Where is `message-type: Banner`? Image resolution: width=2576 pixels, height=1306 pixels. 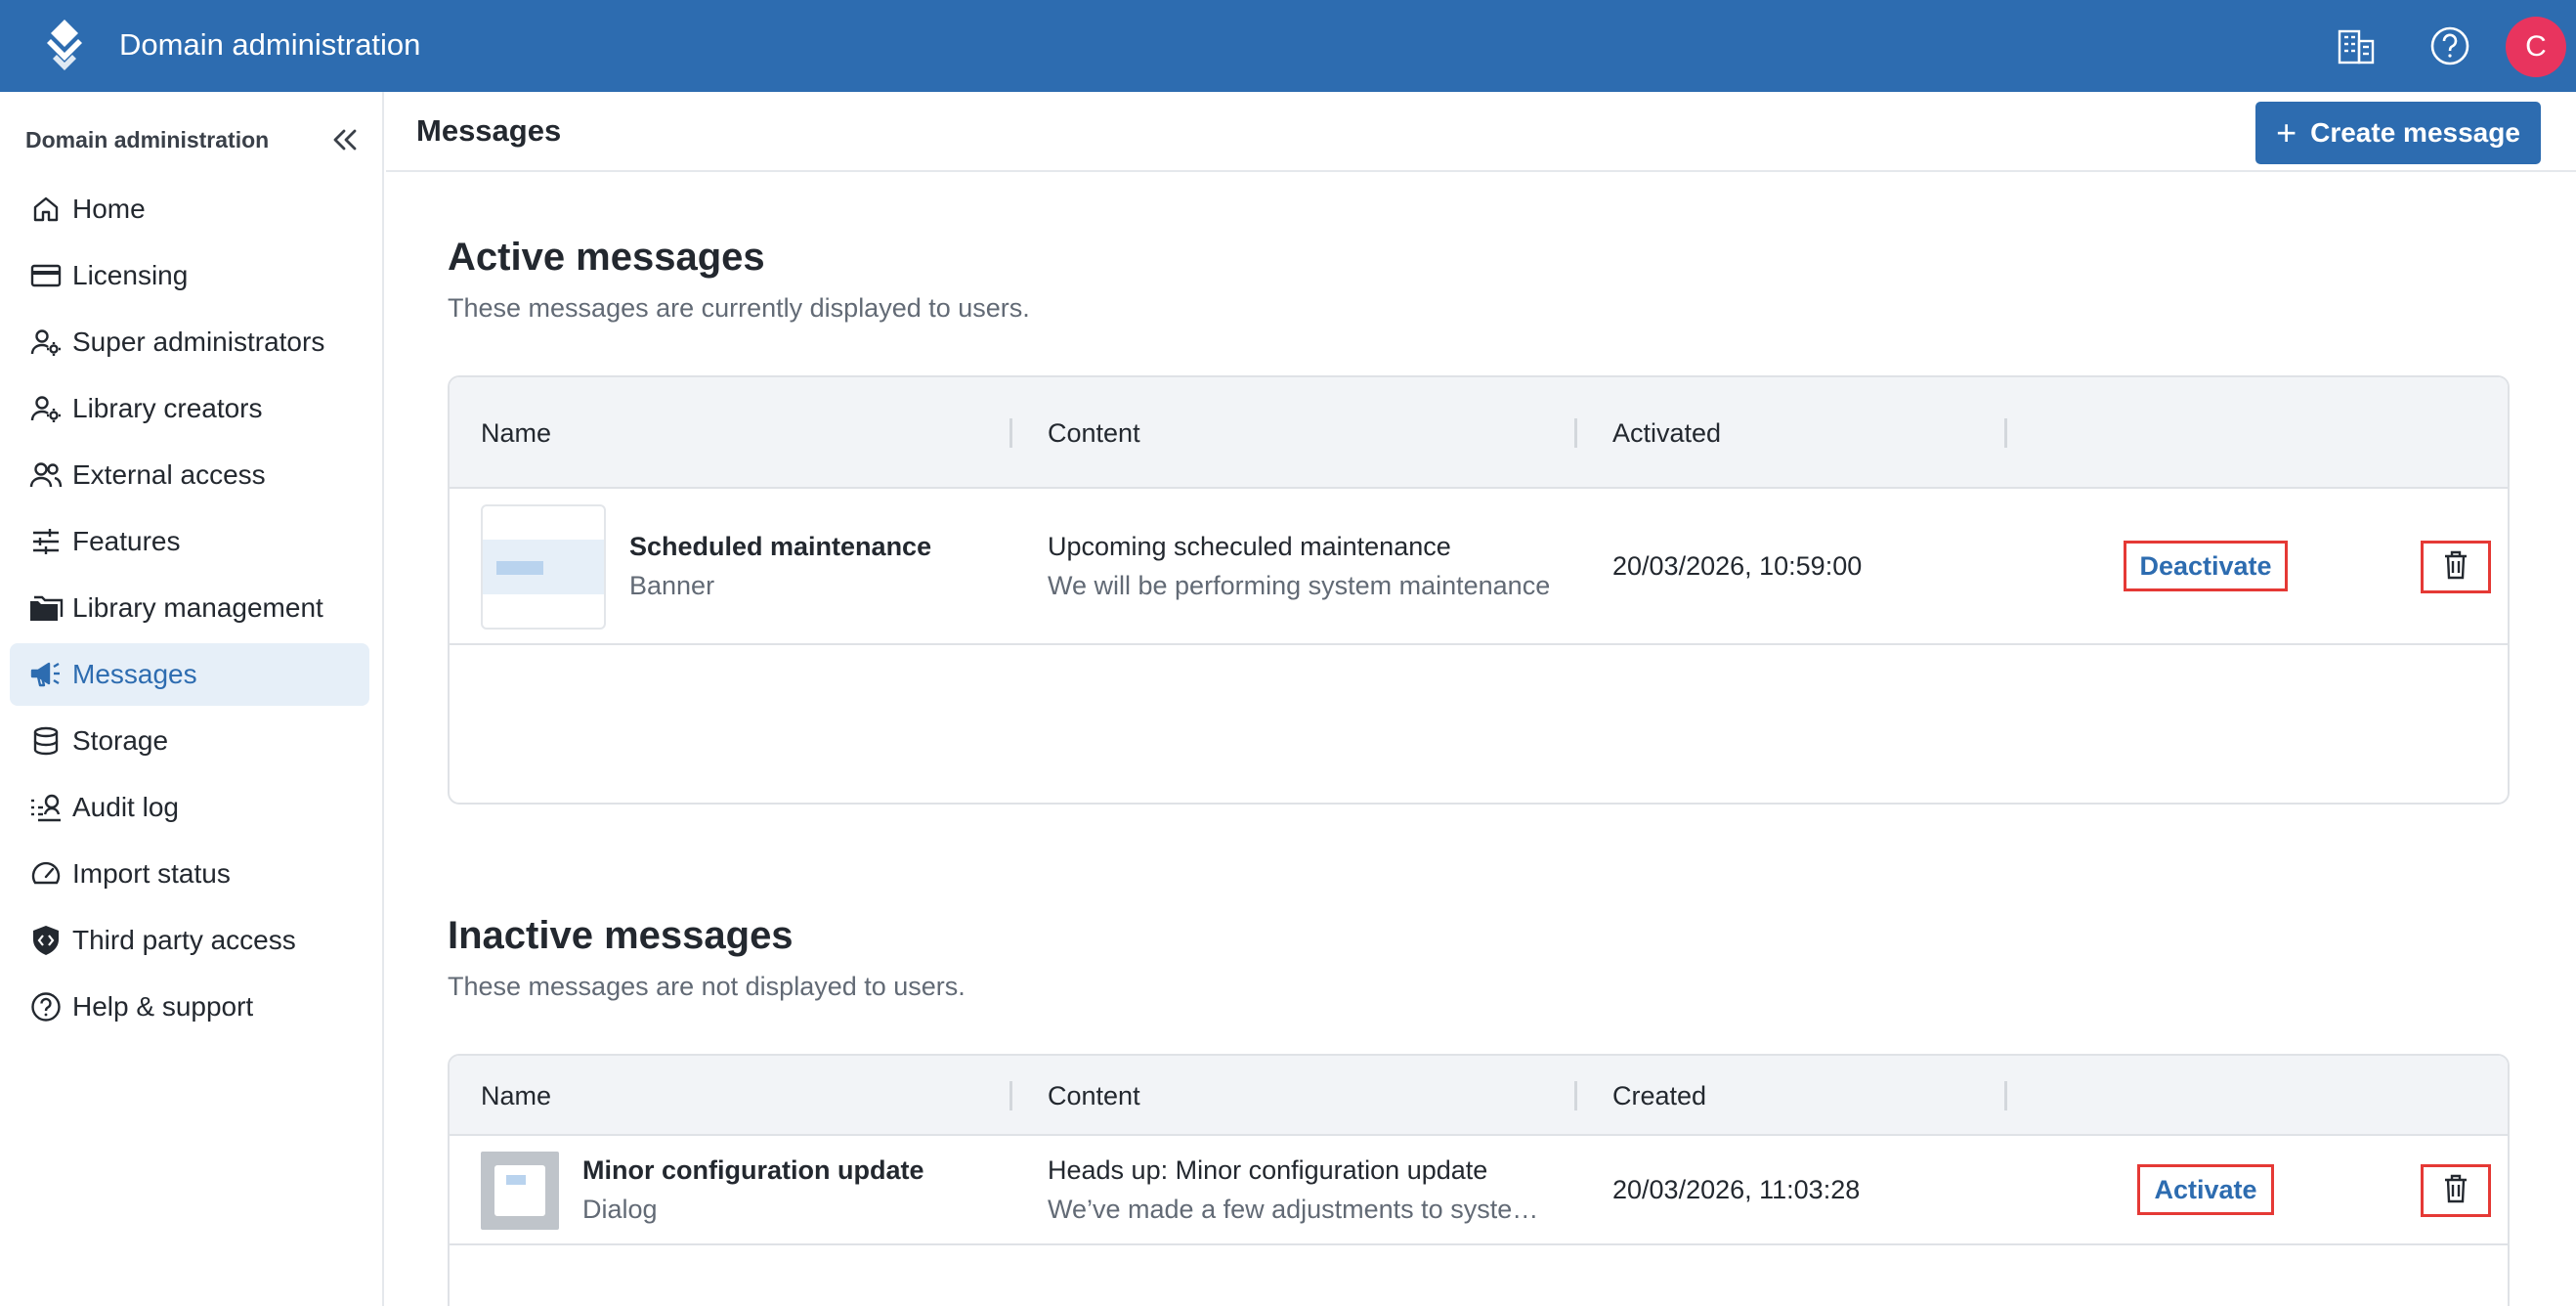 message-type: Banner is located at coordinates (672, 585).